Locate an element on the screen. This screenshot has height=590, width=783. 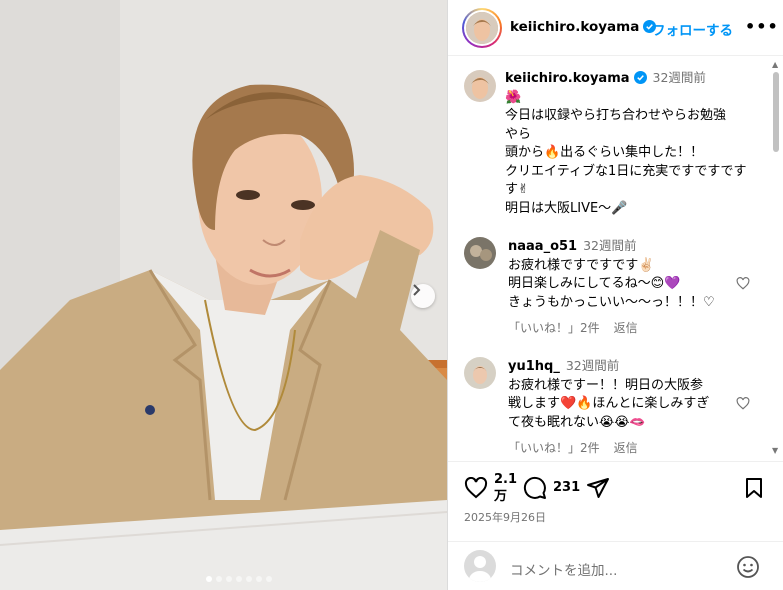
carousel-dots is located at coordinates (239, 579).